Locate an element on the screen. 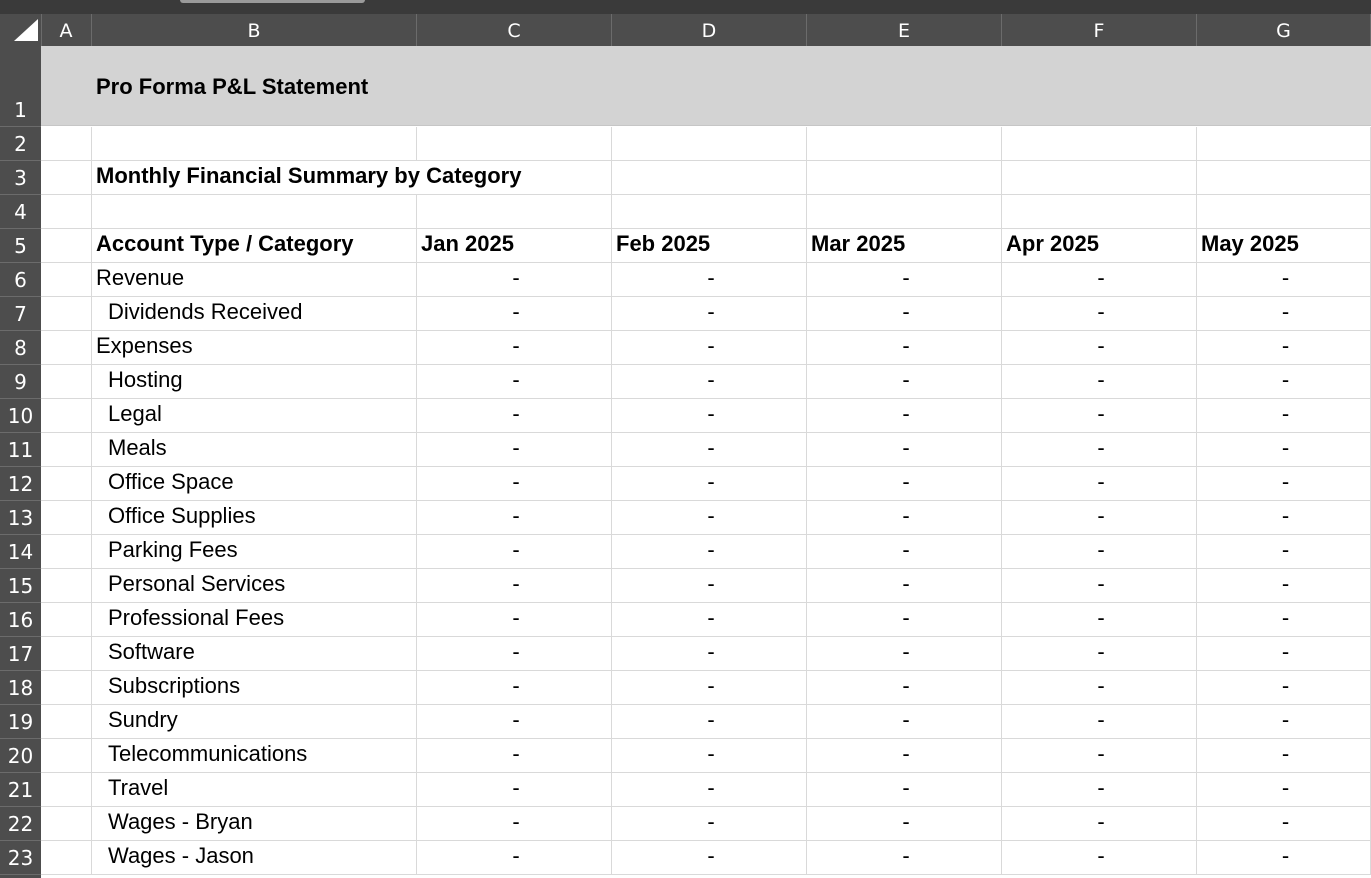 Image resolution: width=1371 pixels, height=878 pixels. cell-a8 is located at coordinates (66, 348).